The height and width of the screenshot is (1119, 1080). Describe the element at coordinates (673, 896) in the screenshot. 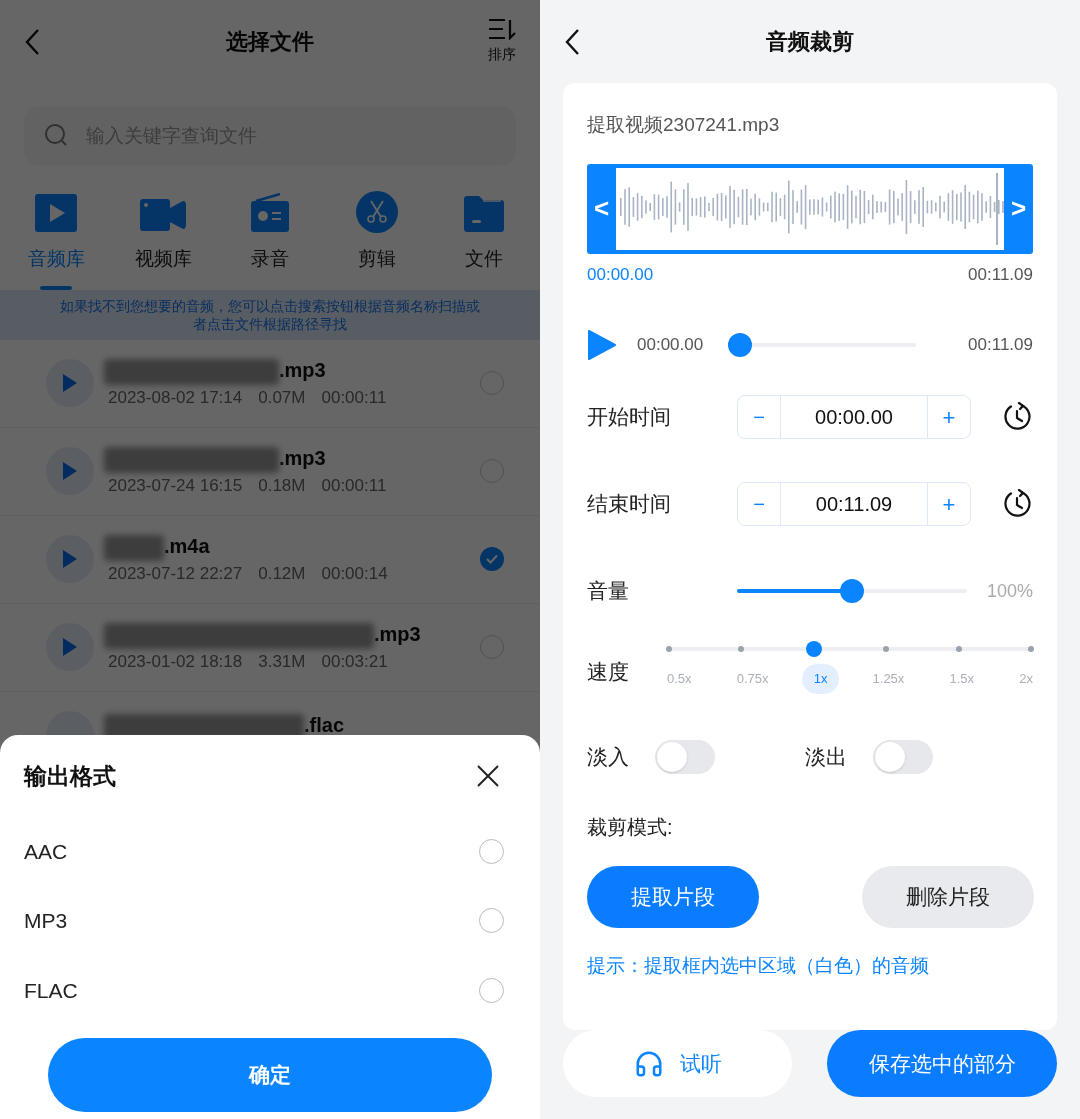

I see `mode-button: 提取片段` at that location.